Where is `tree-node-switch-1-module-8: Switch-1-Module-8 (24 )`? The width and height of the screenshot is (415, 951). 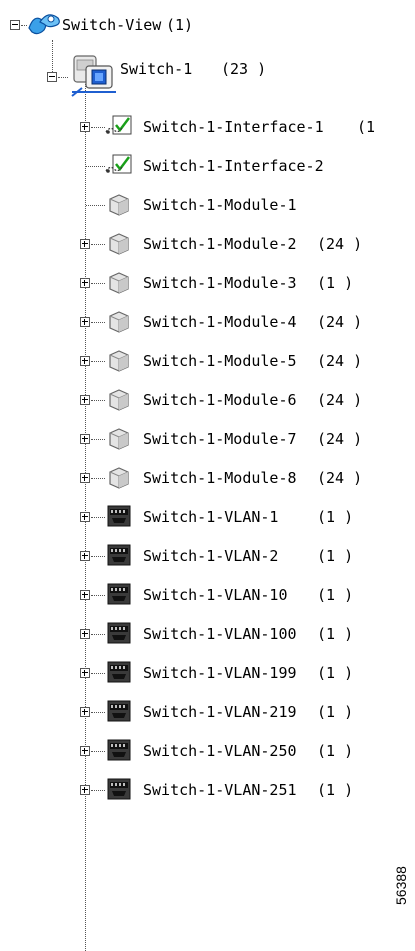 tree-node-switch-1-module-8: Switch-1-Module-8 (24 ) is located at coordinates (205, 478).